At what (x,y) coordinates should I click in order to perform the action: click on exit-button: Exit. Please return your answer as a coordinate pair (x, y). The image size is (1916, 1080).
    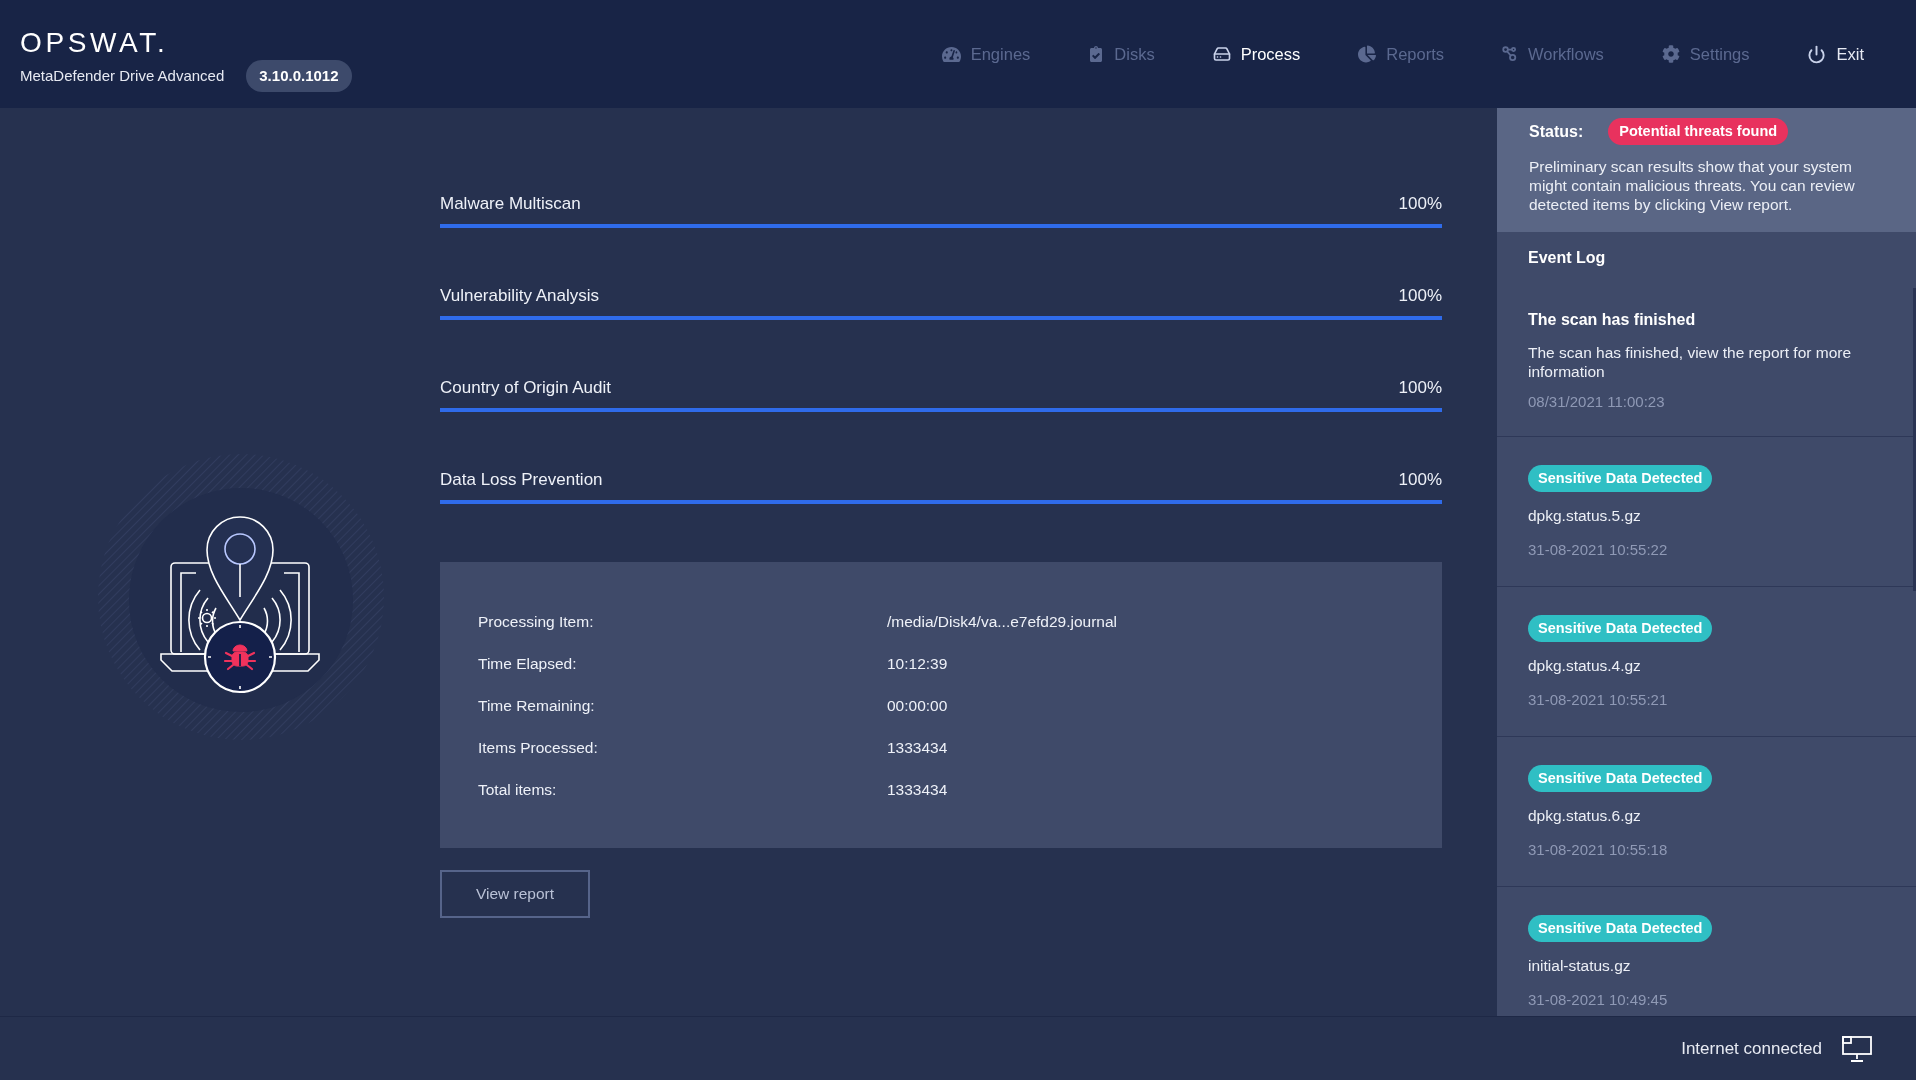
    Looking at the image, I should click on (1835, 54).